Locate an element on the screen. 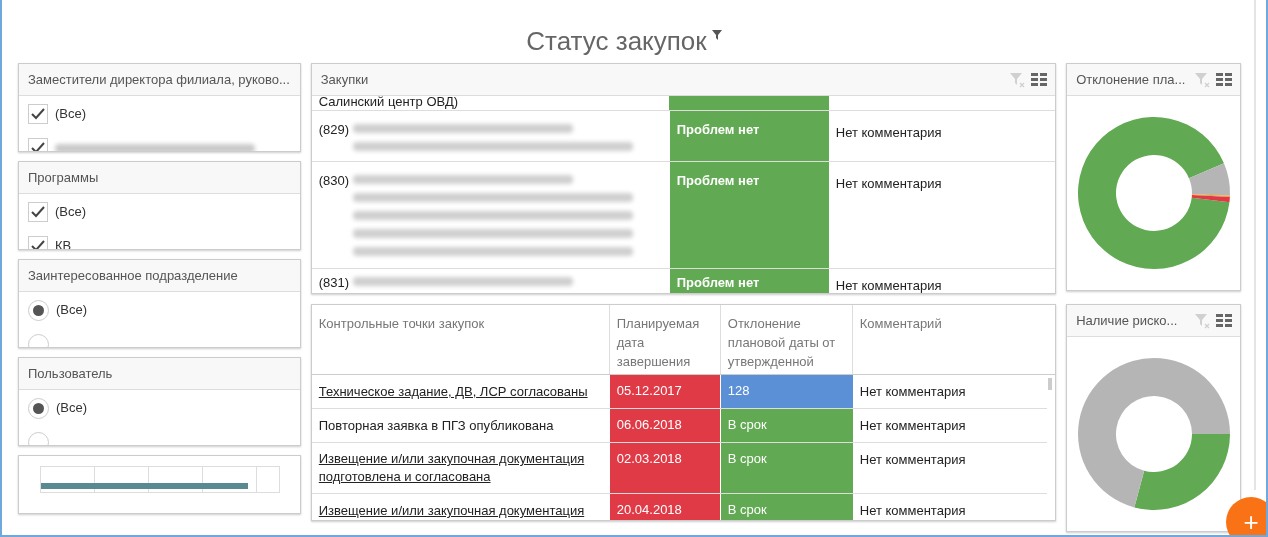  dashboard-title: Статус закупок is located at coordinates (616, 41).